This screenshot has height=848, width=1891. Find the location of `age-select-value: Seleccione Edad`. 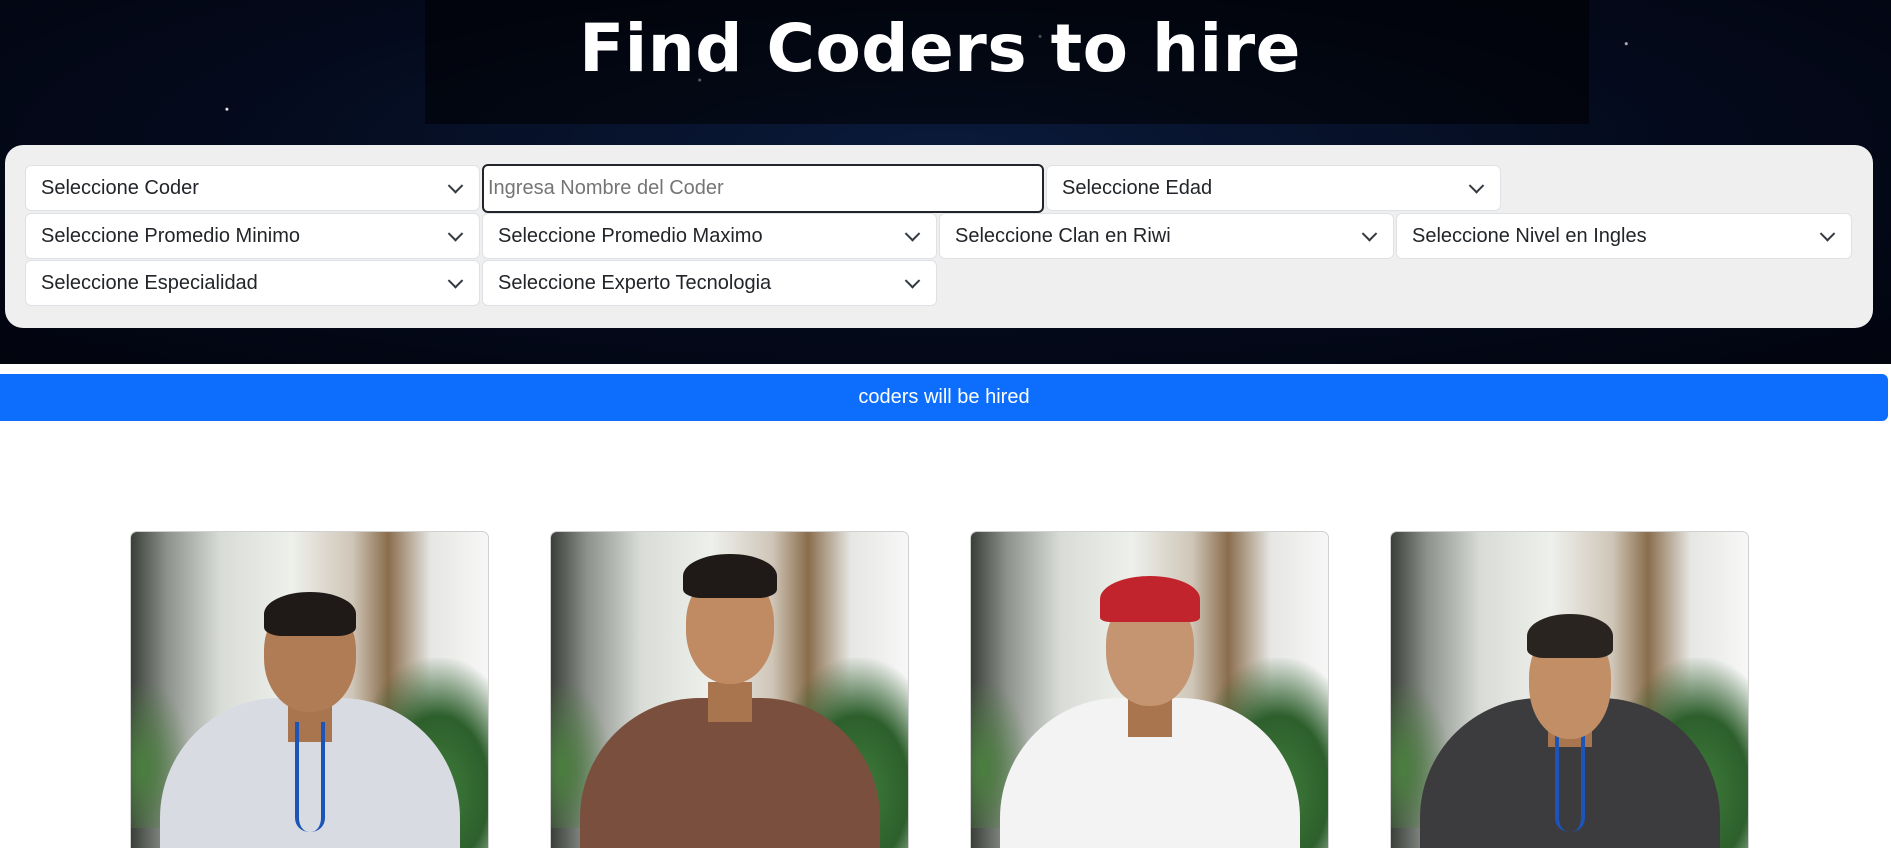

age-select-value: Seleccione Edad is located at coordinates (1137, 187).